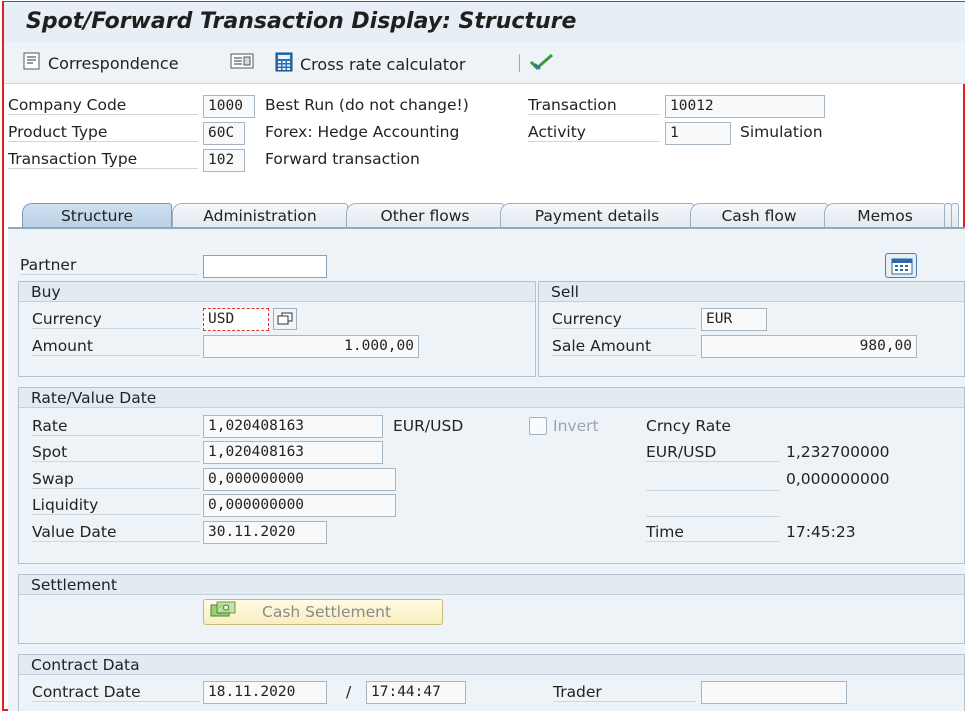  Describe the element at coordinates (265, 266) in the screenshot. I see `partner-field` at that location.